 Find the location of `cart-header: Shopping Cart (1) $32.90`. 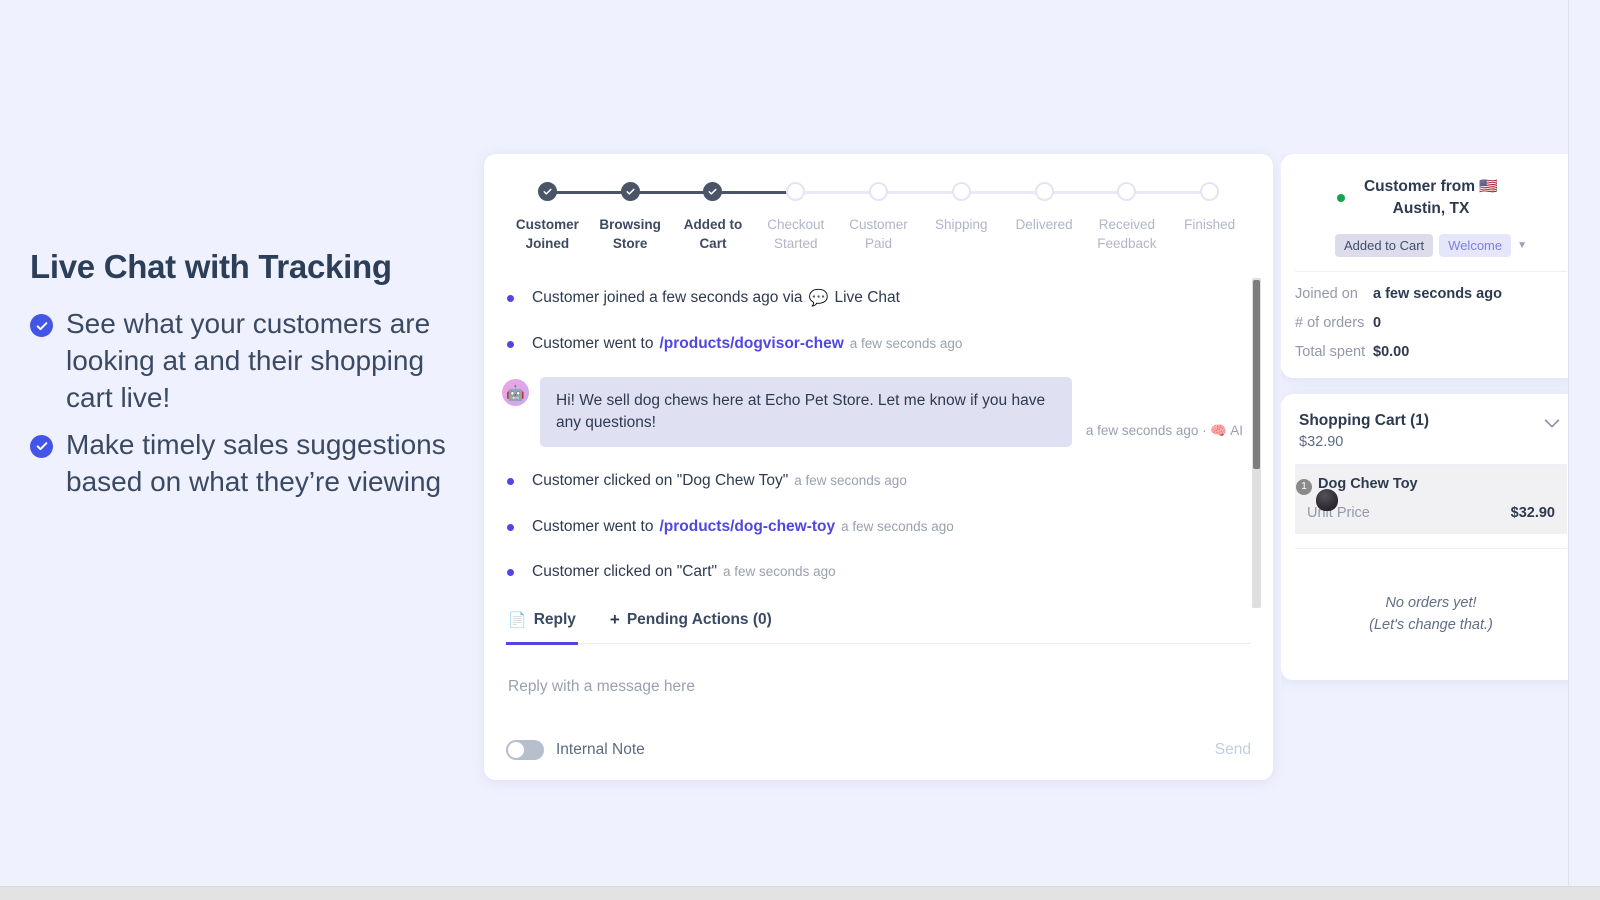

cart-header: Shopping Cart (1) $32.90 is located at coordinates (1425, 429).